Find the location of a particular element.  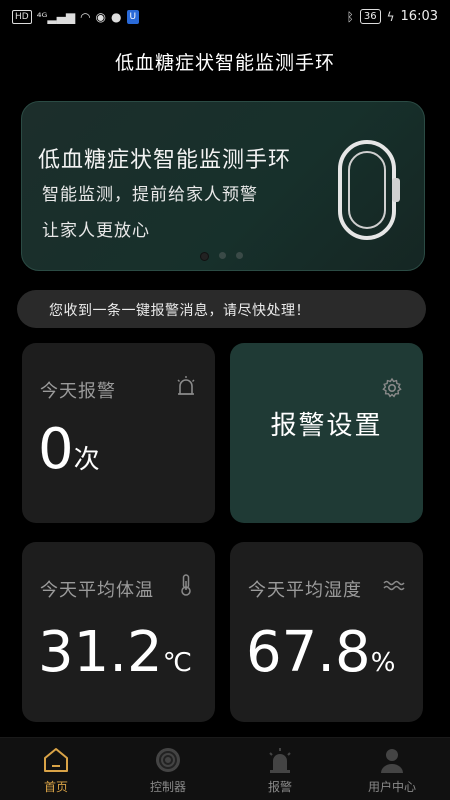

gear-icon is located at coordinates (392, 388).